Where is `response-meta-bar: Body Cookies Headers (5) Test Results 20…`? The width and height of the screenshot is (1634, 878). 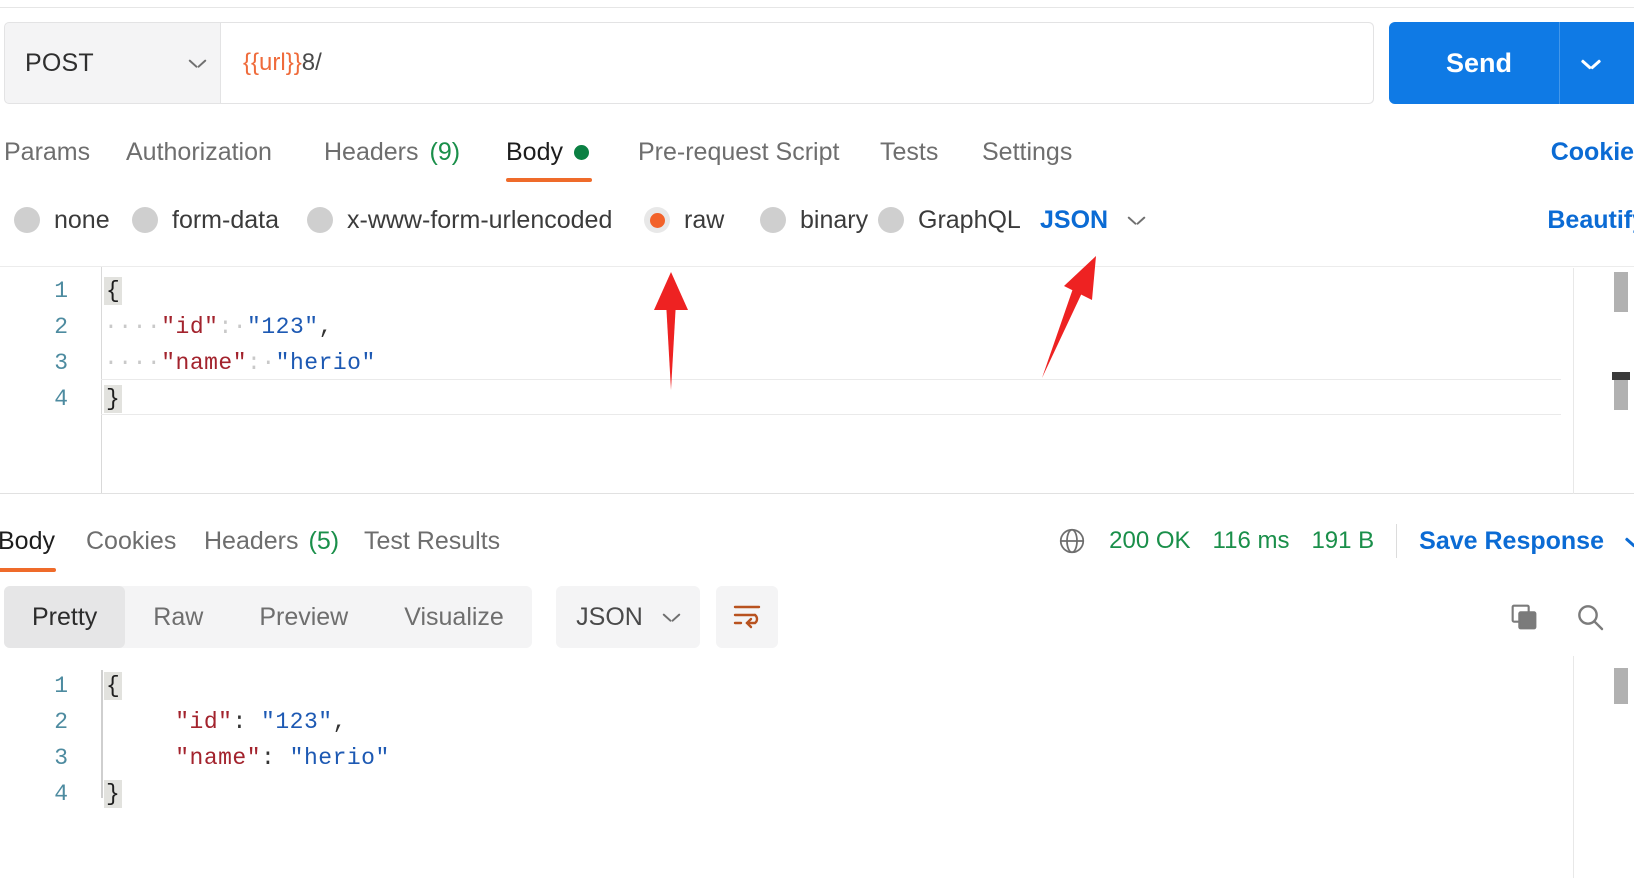 response-meta-bar: Body Cookies Headers (5) Test Results 20… is located at coordinates (817, 542).